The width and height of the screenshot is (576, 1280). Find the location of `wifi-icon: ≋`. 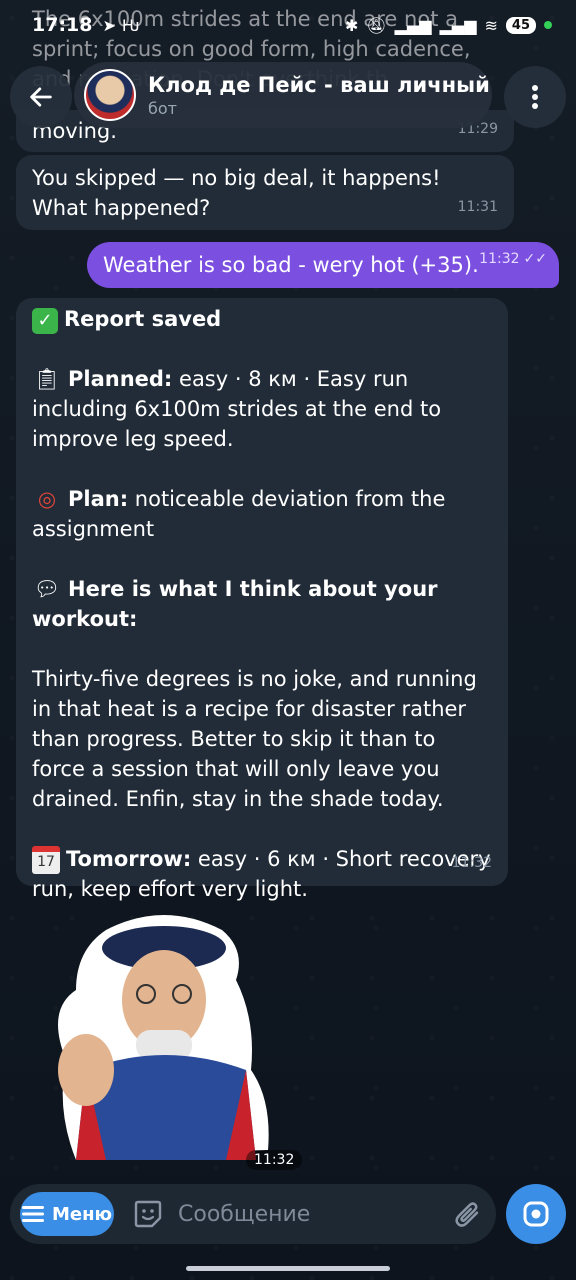

wifi-icon: ≋ is located at coordinates (491, 25).